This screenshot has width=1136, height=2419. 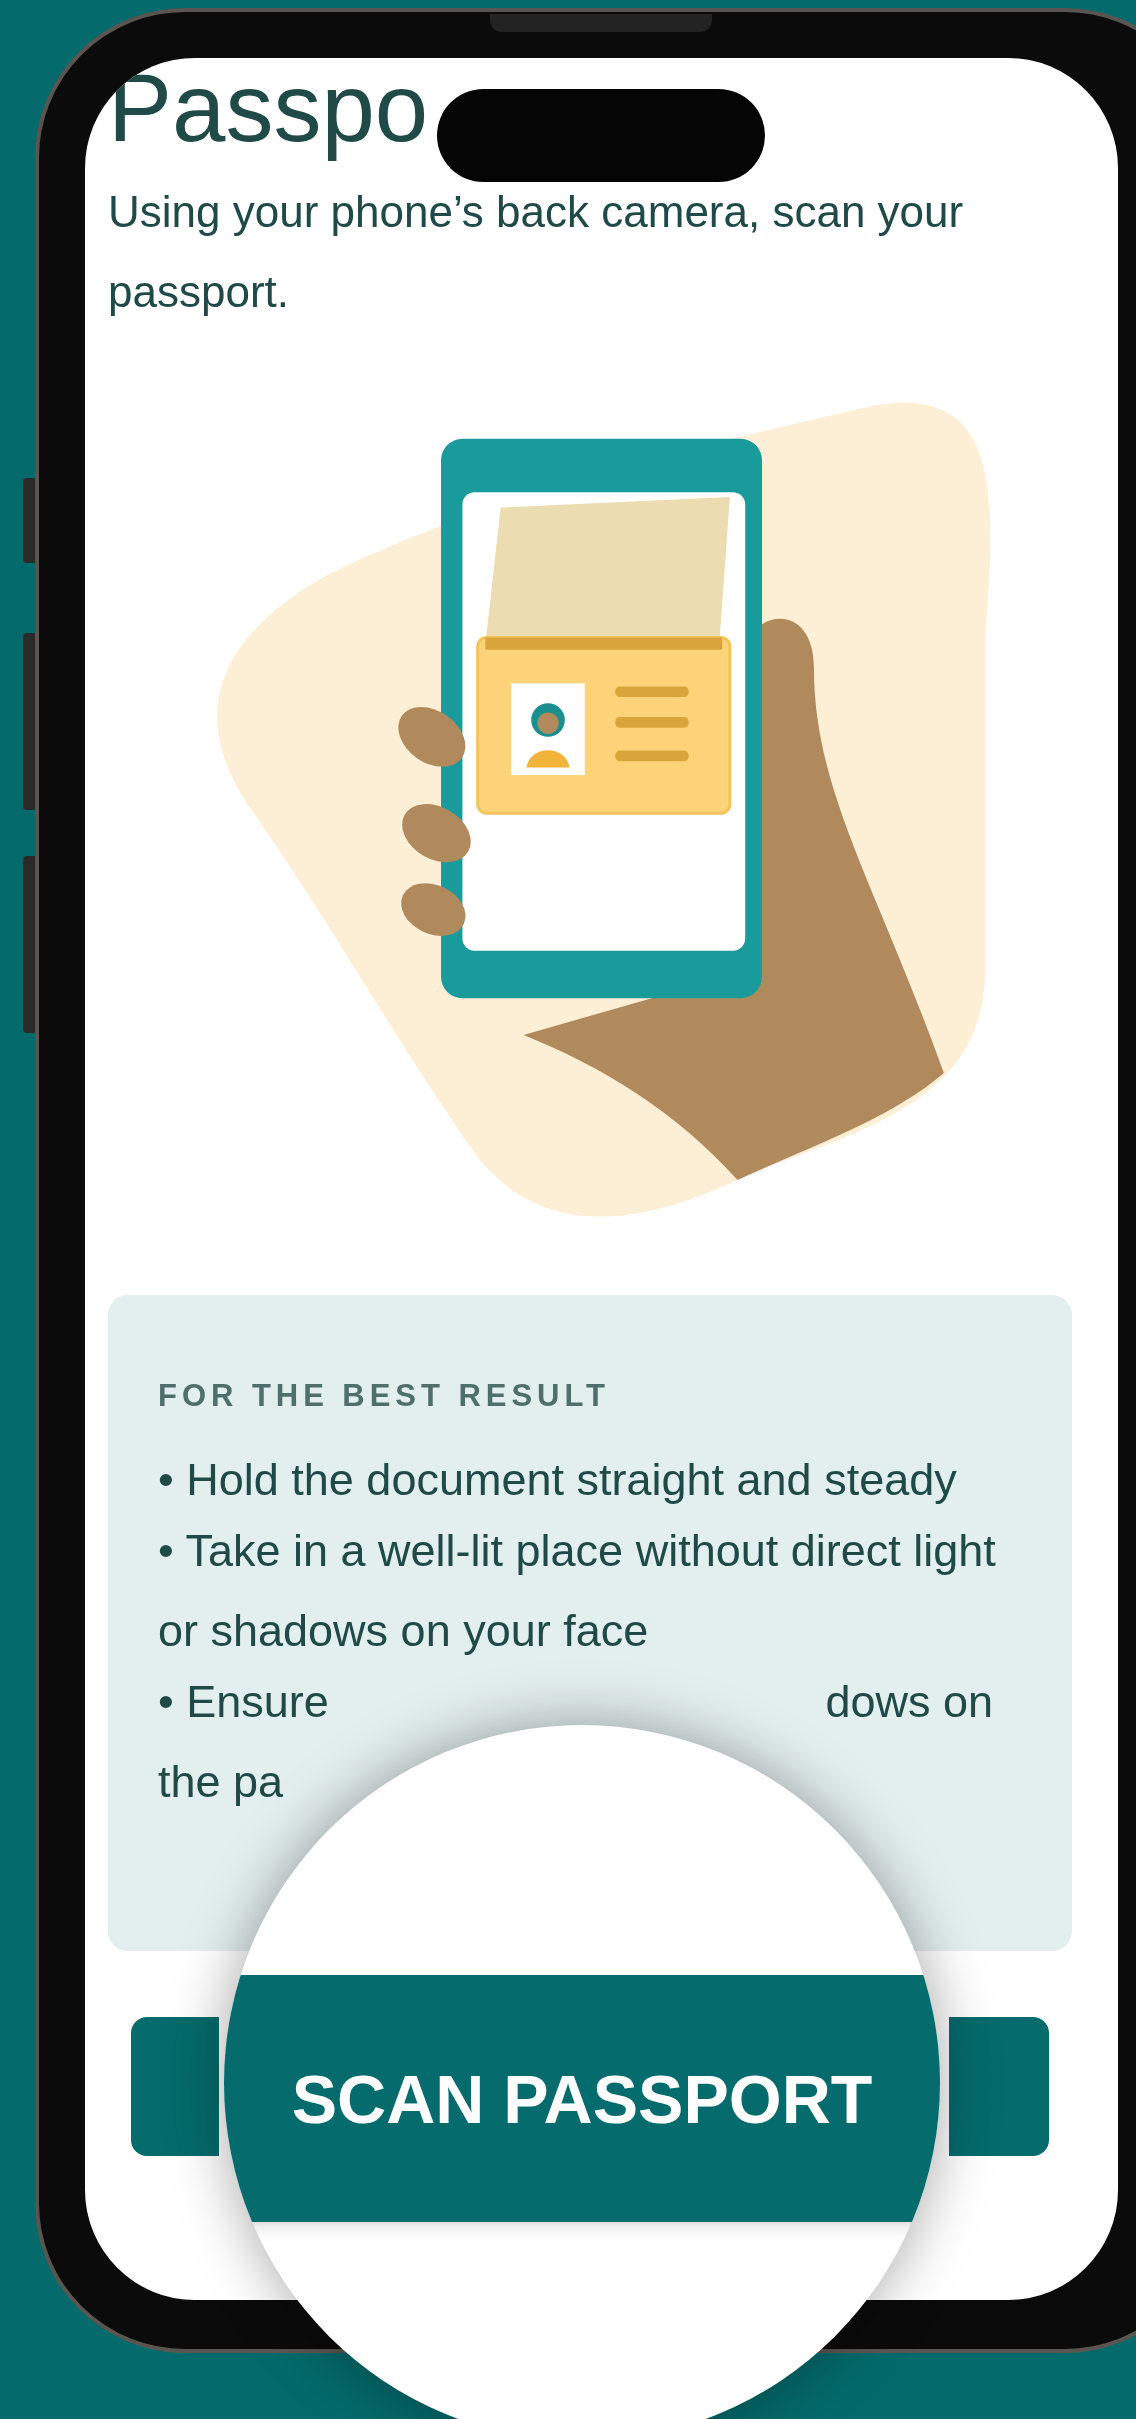 I want to click on screen-title: Passpo, so click(x=268, y=110).